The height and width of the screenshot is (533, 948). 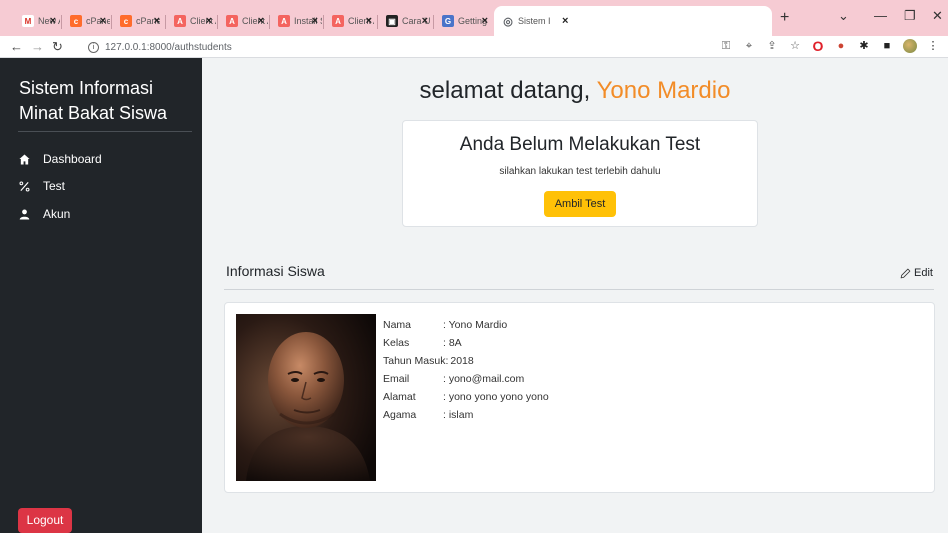 I want to click on detail-row-nama: Nama : Yono Mardio, so click(x=466, y=325).